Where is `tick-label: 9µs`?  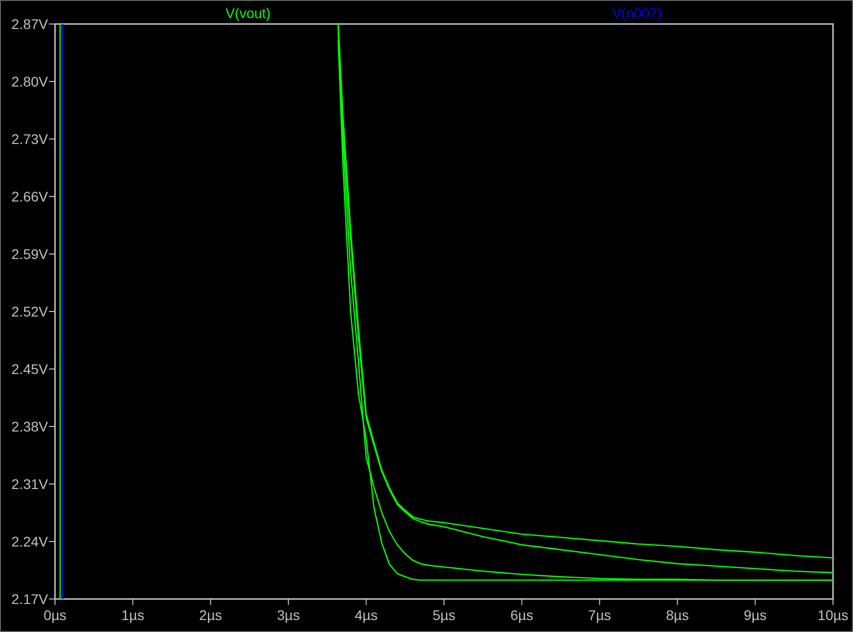 tick-label: 9µs is located at coordinates (755, 615).